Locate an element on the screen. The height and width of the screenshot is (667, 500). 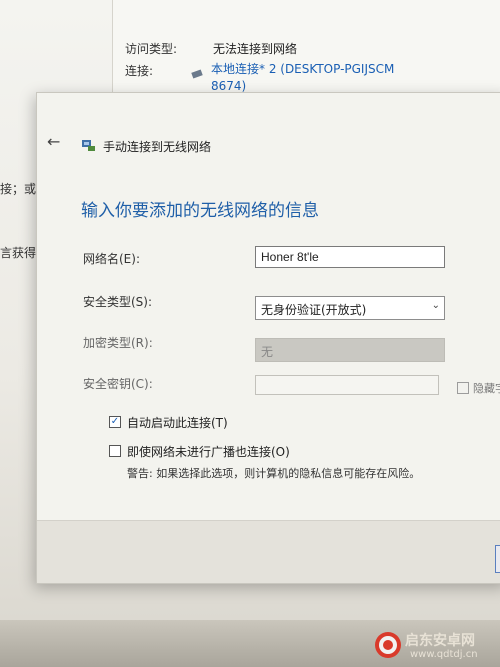
security-key-input is located at coordinates (347, 385).